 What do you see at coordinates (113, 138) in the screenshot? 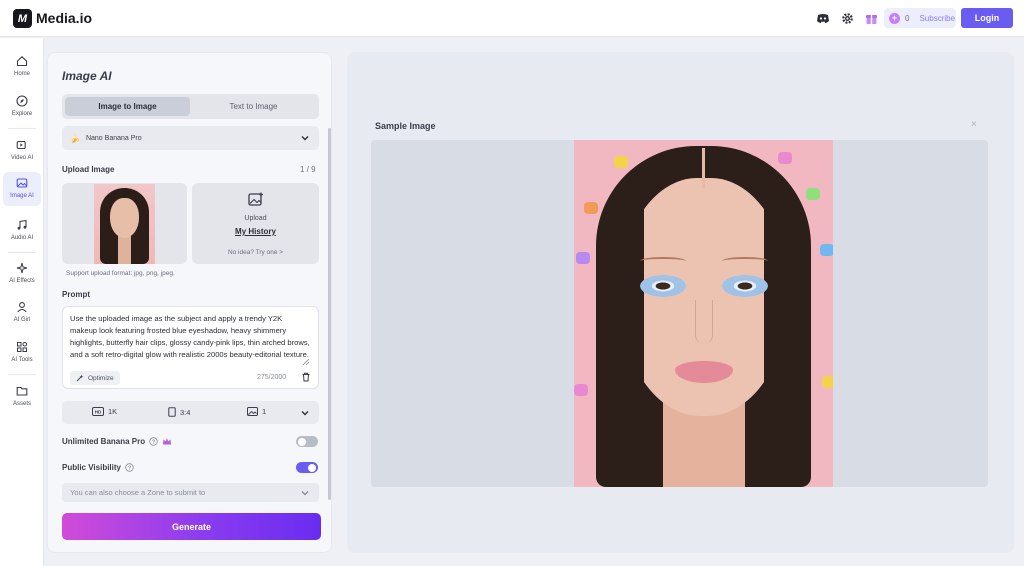
I see `model-name: Nano Banana Pro` at bounding box center [113, 138].